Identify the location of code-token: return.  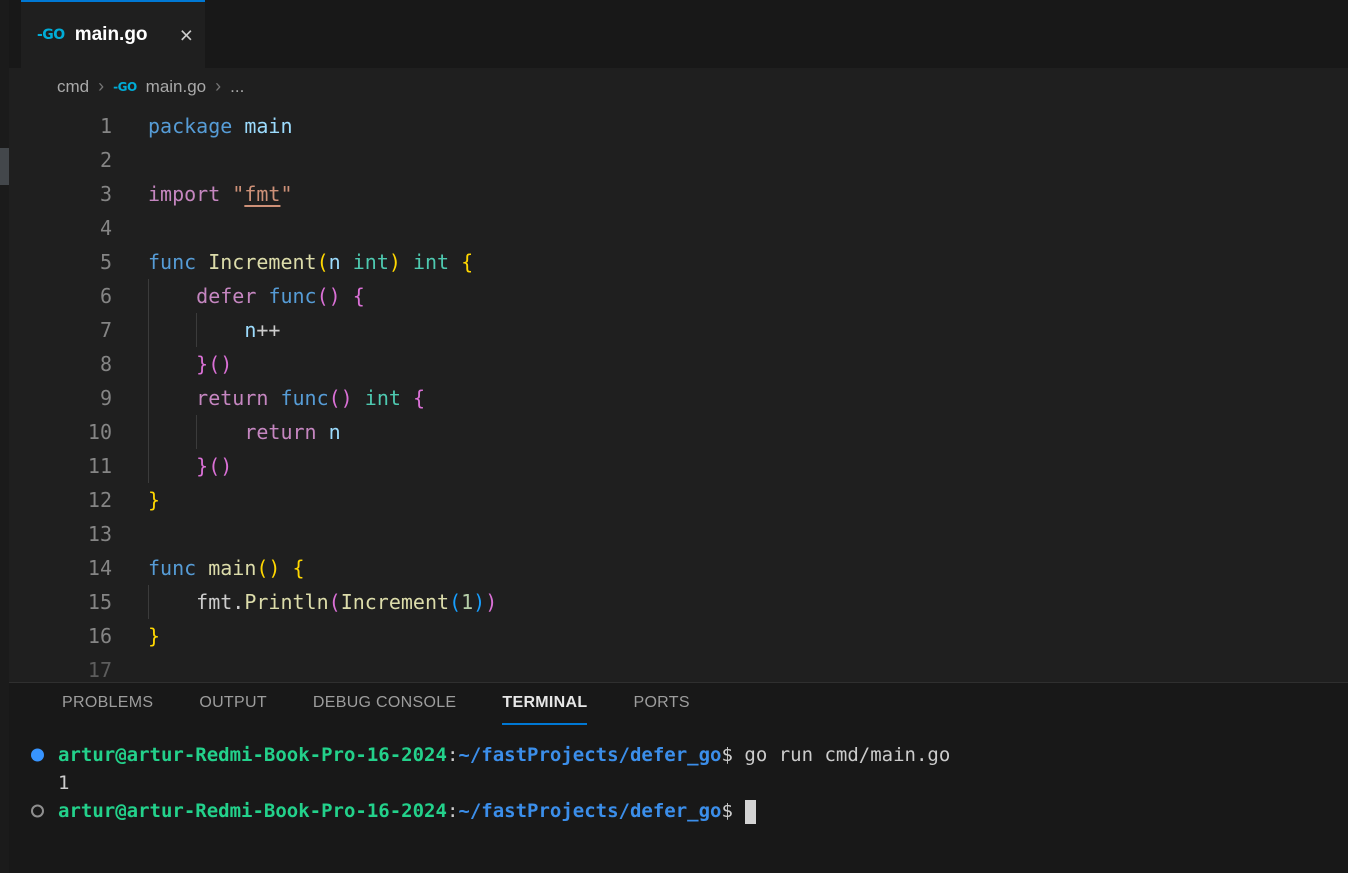
(280, 432).